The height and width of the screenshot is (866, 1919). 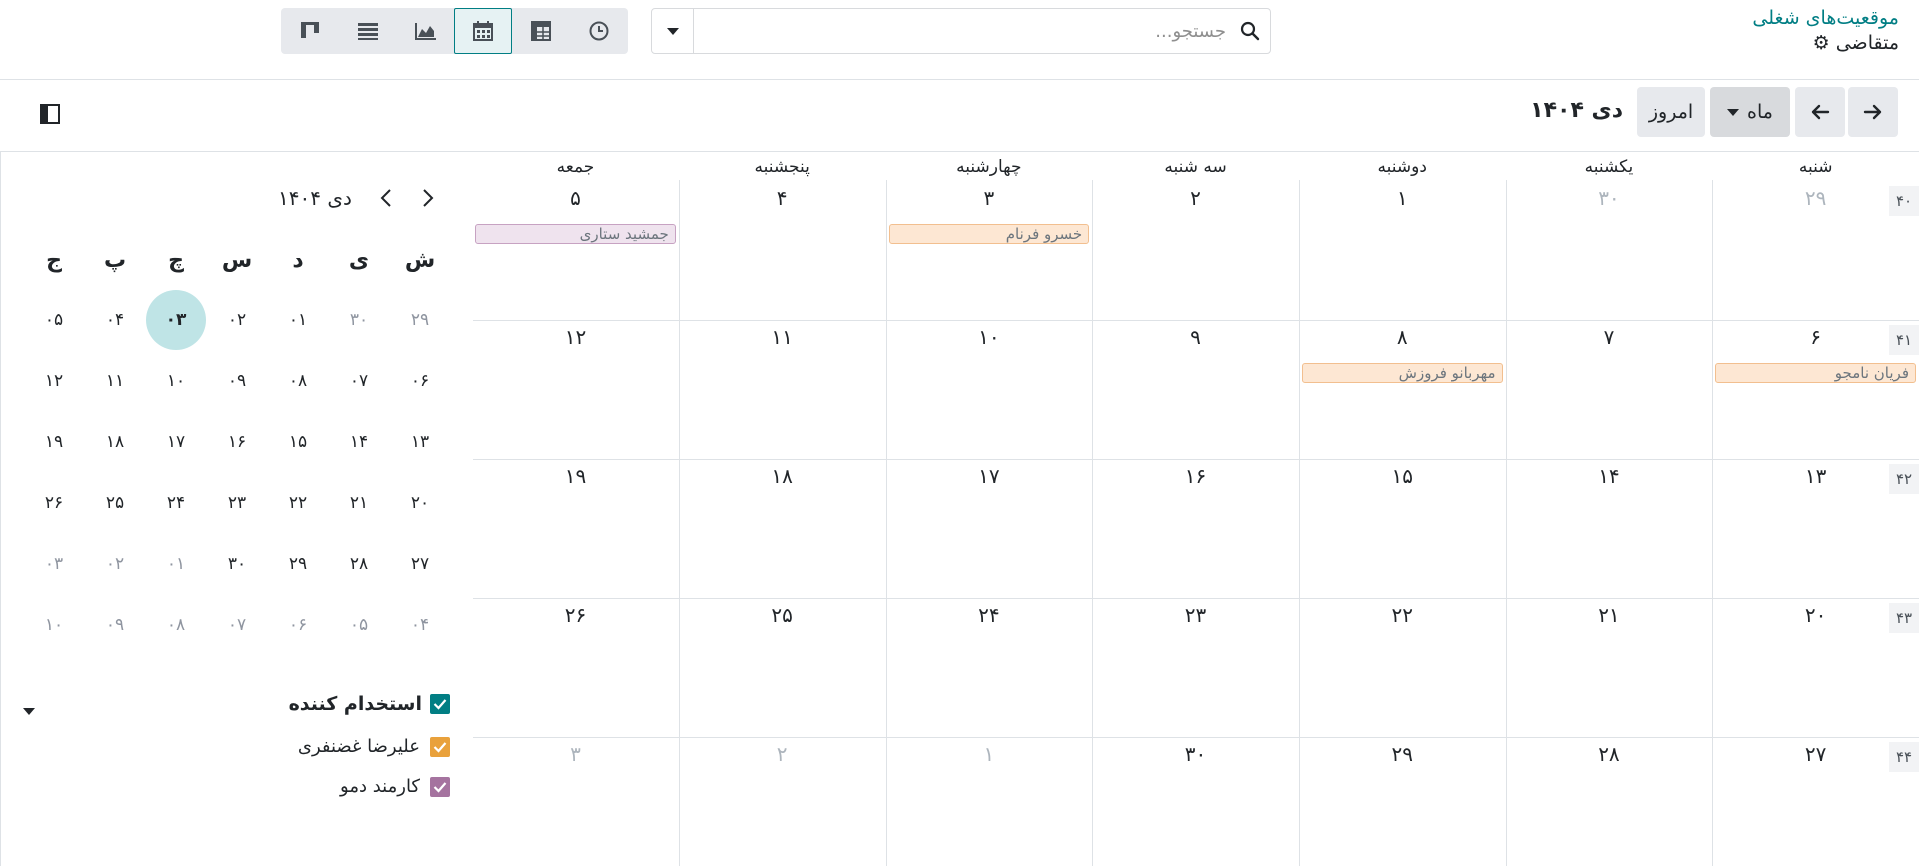 What do you see at coordinates (575, 234) in the screenshot?
I see `calendar-event: جمشید ستاری` at bounding box center [575, 234].